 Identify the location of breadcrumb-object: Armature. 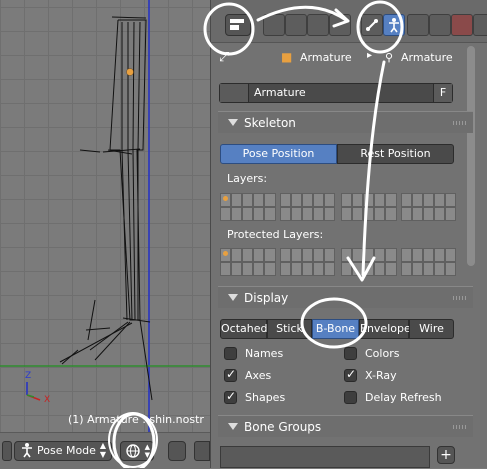
(326, 57).